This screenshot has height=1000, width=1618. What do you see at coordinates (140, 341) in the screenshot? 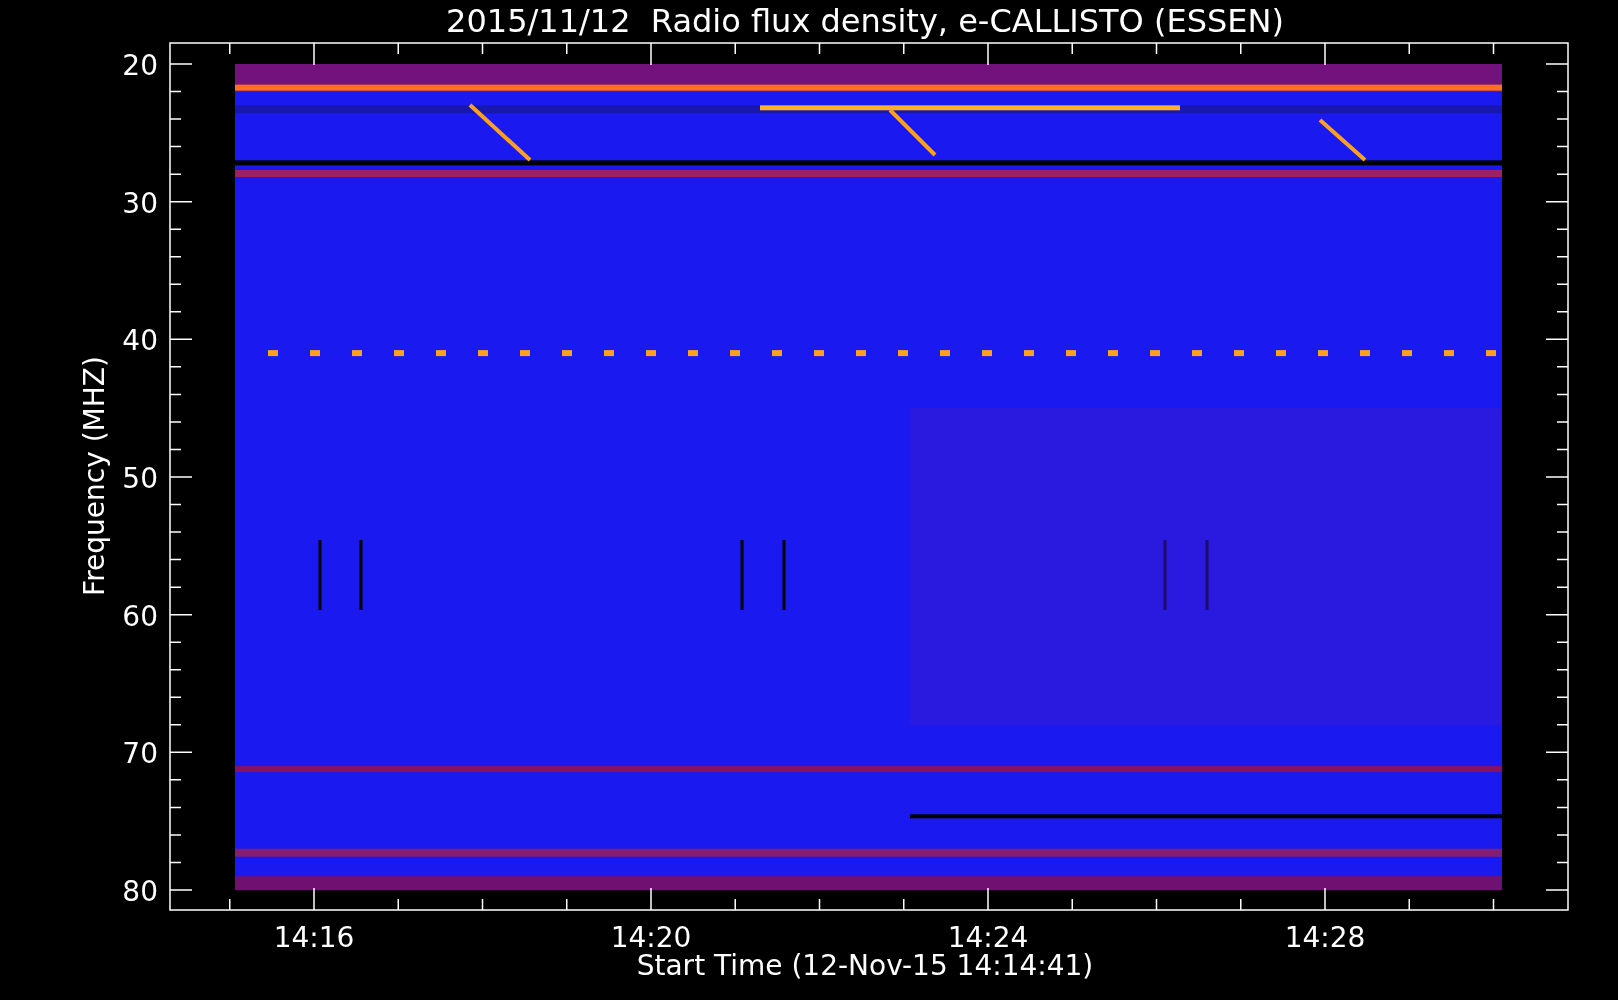
I see `y-tick-label: 40` at bounding box center [140, 341].